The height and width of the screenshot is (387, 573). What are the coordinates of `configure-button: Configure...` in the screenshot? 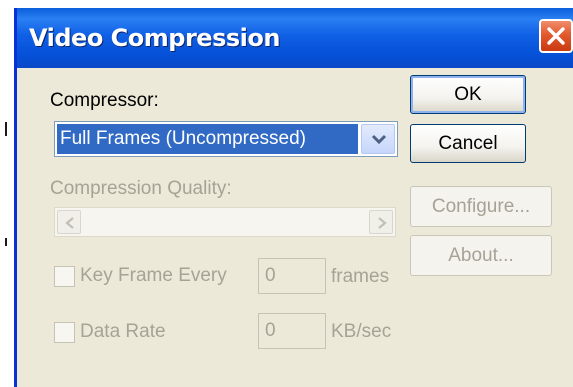 It's located at (481, 206).